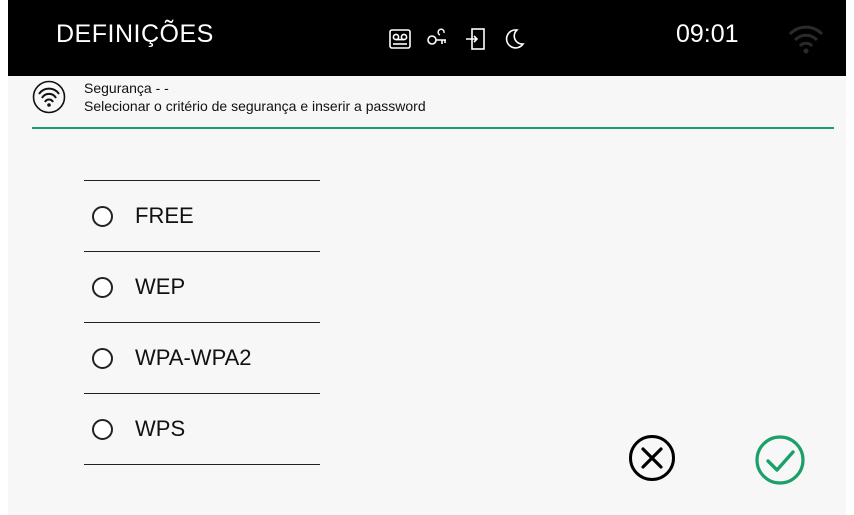 The height and width of the screenshot is (515, 854). Describe the element at coordinates (457, 39) in the screenshot. I see `status-icons` at that location.